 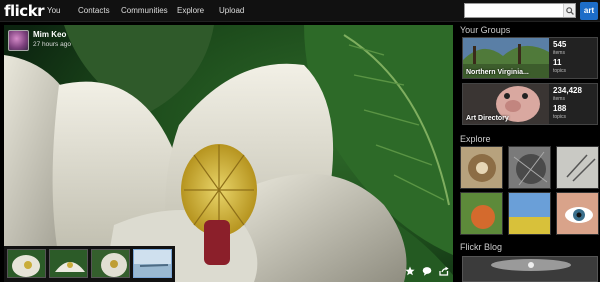 What do you see at coordinates (557, 62) in the screenshot?
I see `group-topics-count: 11` at bounding box center [557, 62].